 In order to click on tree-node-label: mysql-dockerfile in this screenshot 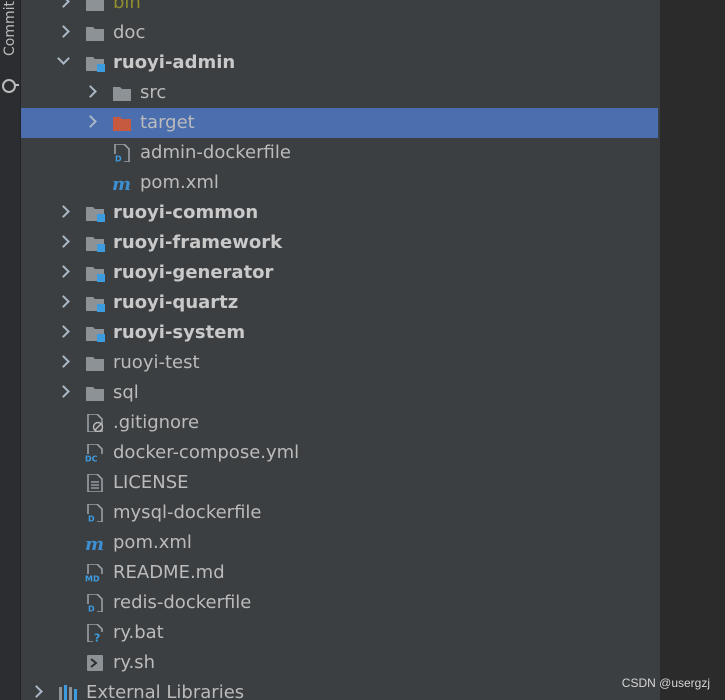, I will do `click(187, 512)`.